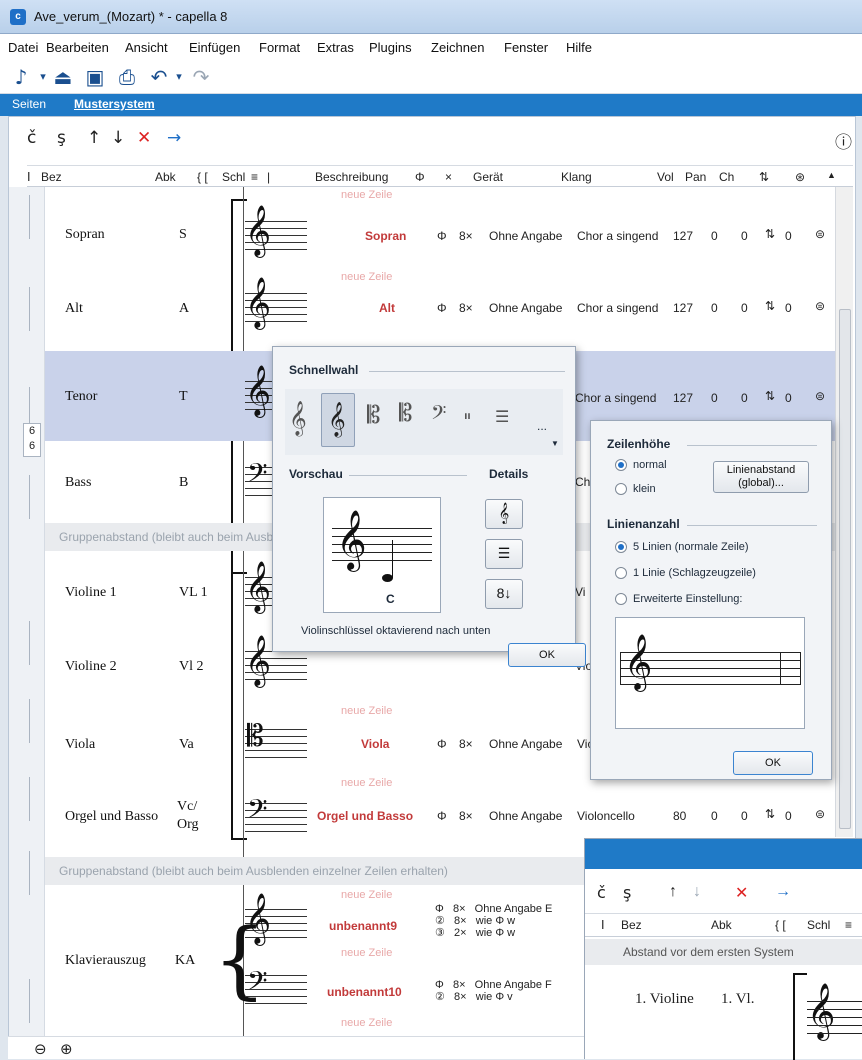 The image size is (862, 1060). Describe the element at coordinates (279, 47) in the screenshot. I see `menu-format: Format` at that location.